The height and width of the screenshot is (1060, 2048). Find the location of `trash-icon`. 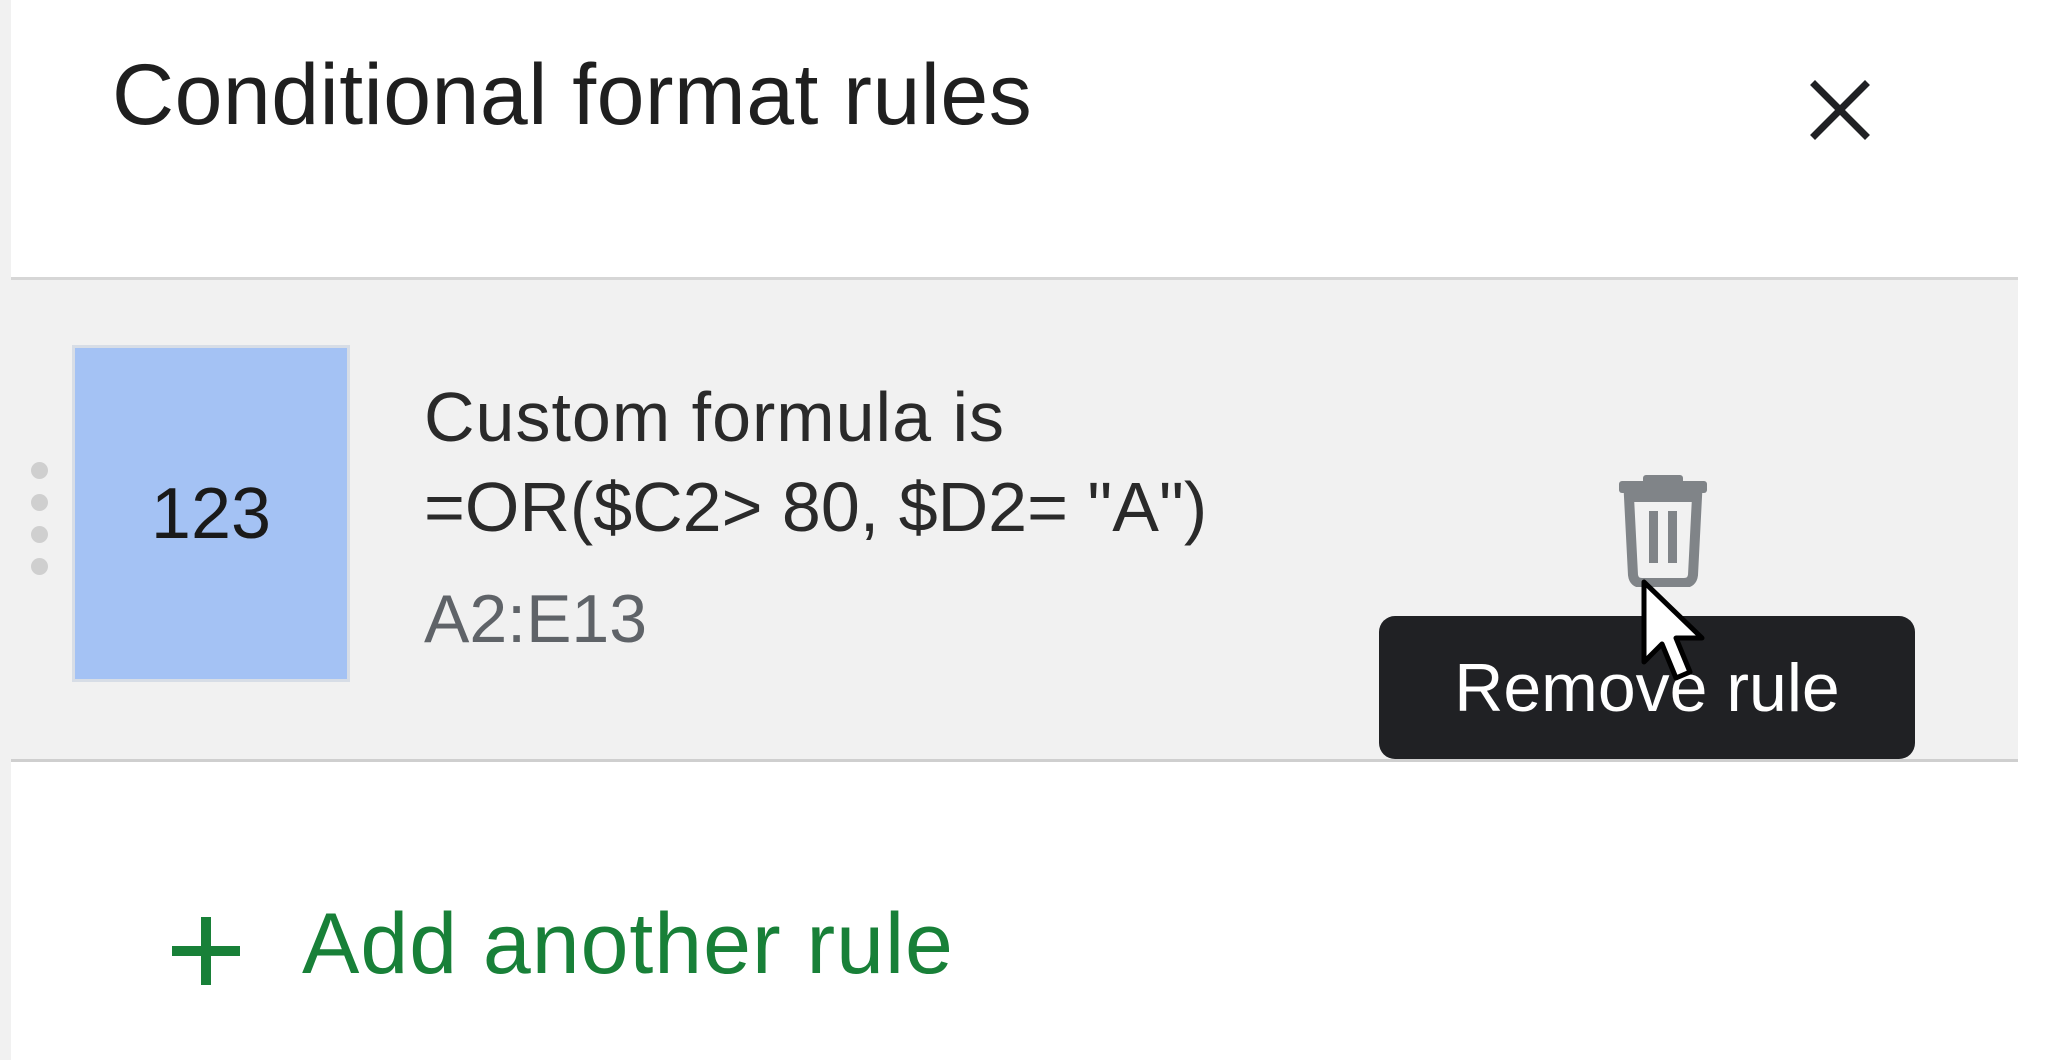

trash-icon is located at coordinates (1663, 531).